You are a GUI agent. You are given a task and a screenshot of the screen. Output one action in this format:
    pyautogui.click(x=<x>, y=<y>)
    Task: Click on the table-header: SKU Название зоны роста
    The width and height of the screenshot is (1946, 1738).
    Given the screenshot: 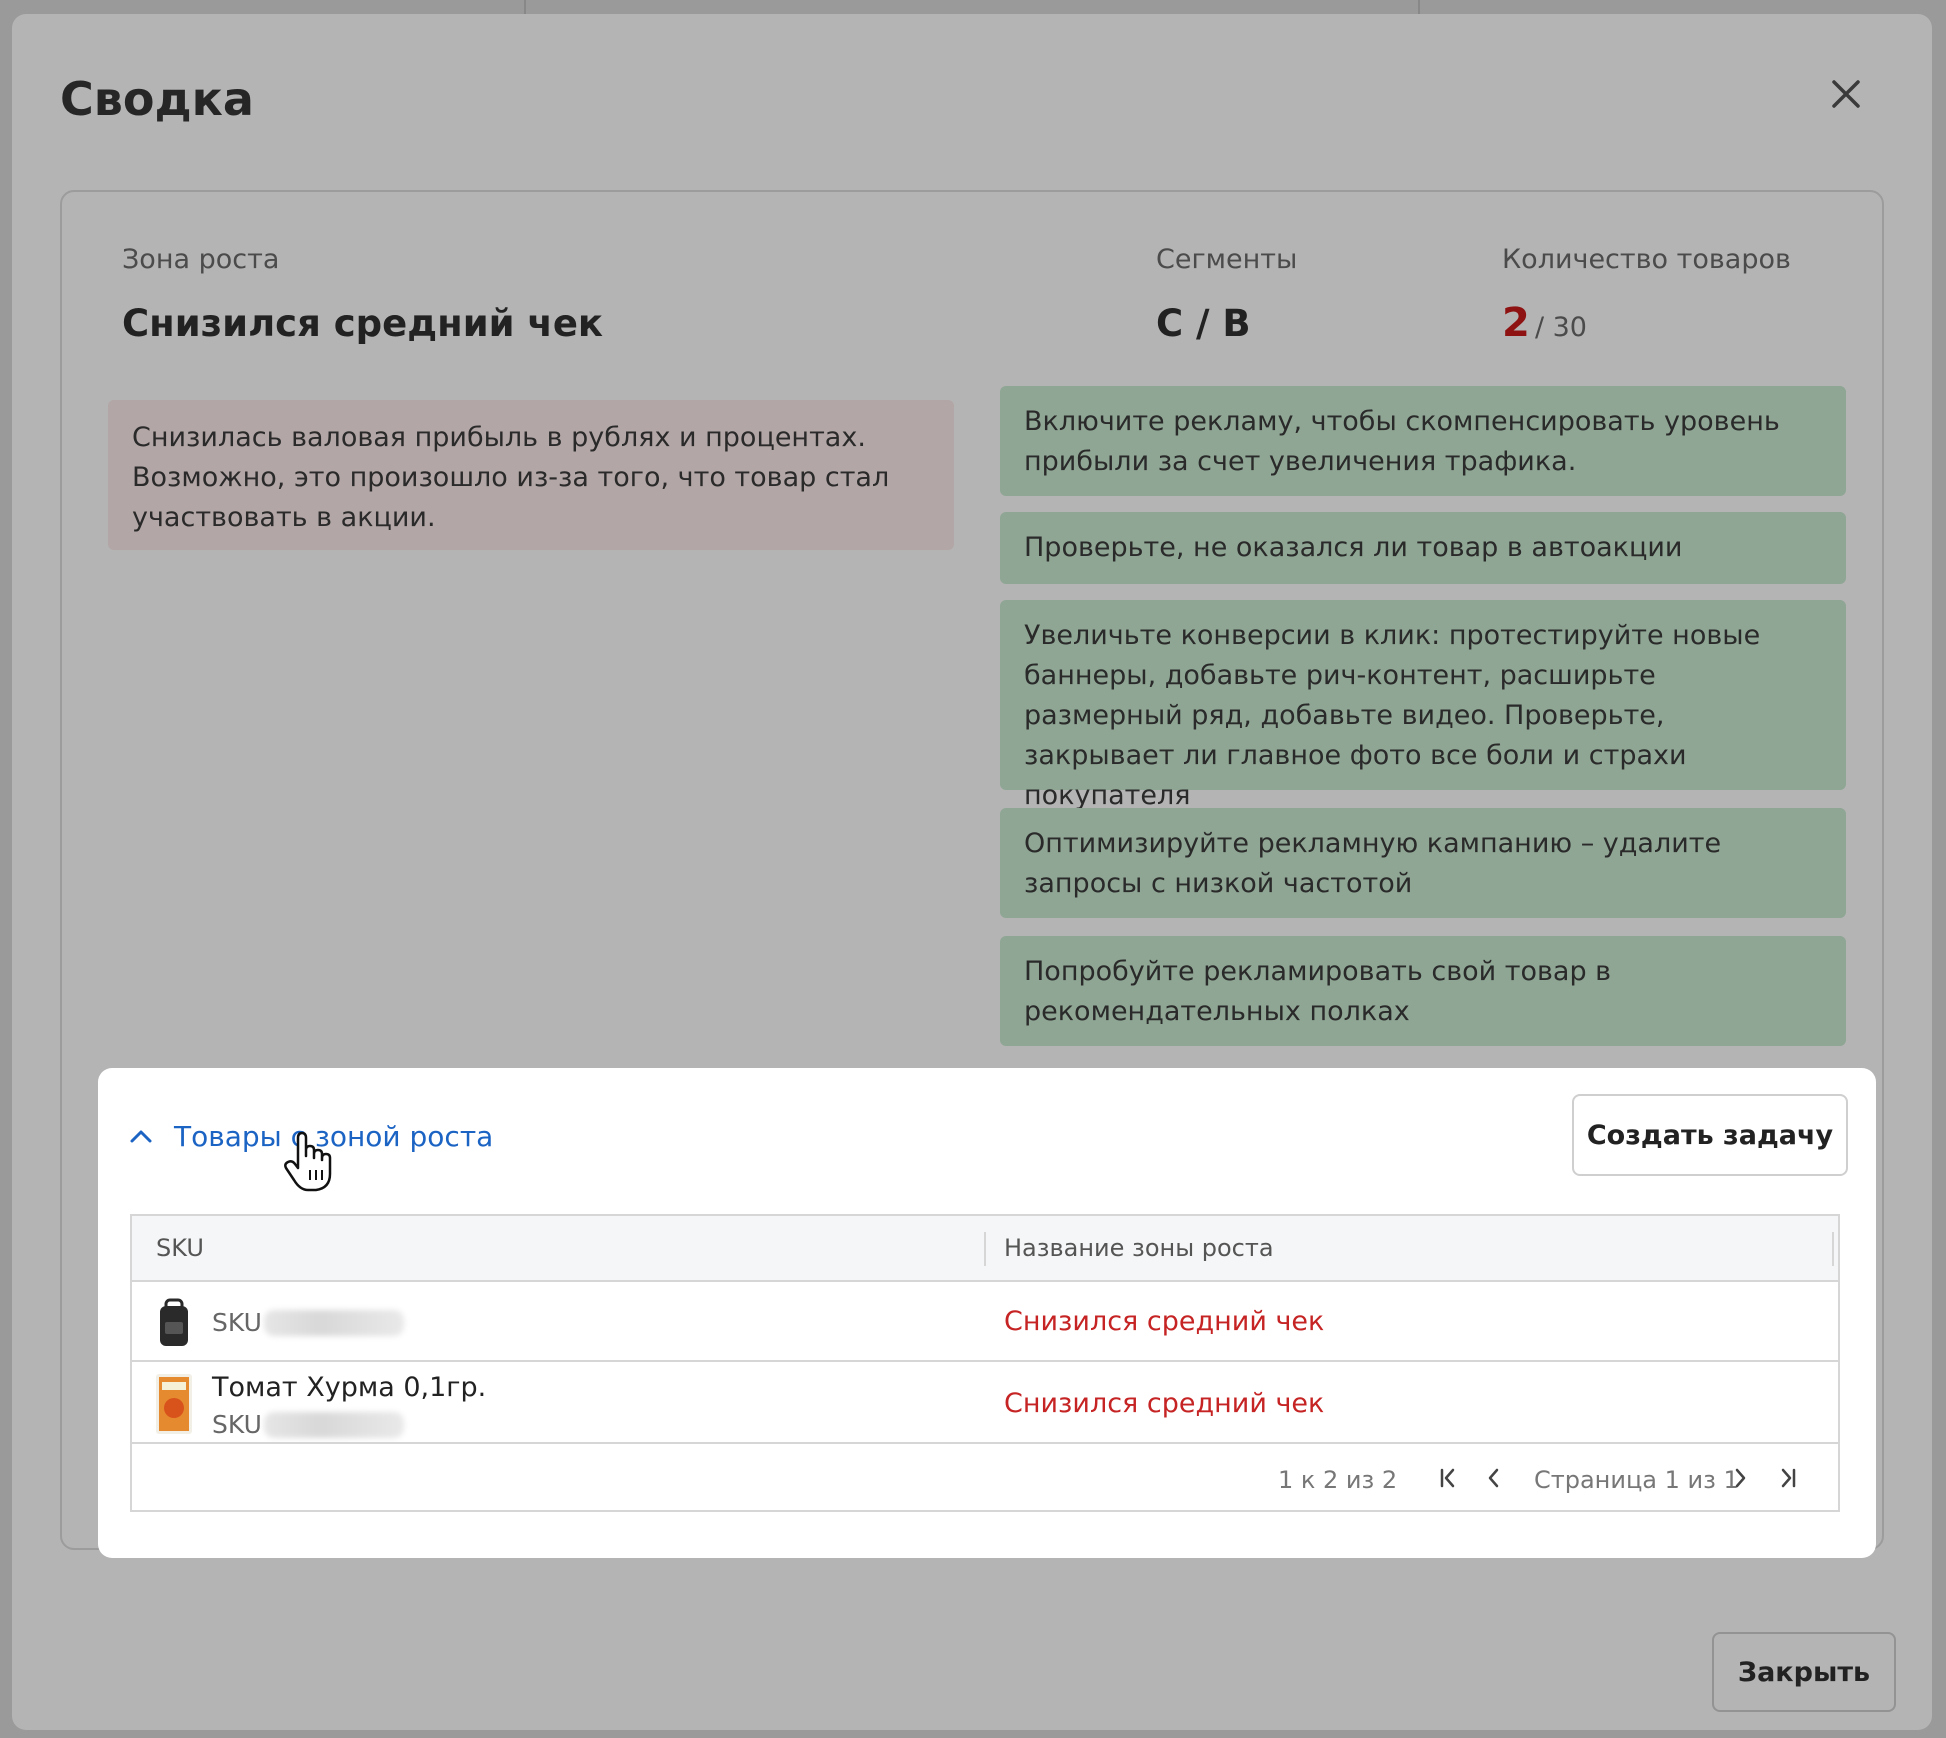 What is the action you would take?
    pyautogui.click(x=985, y=1249)
    